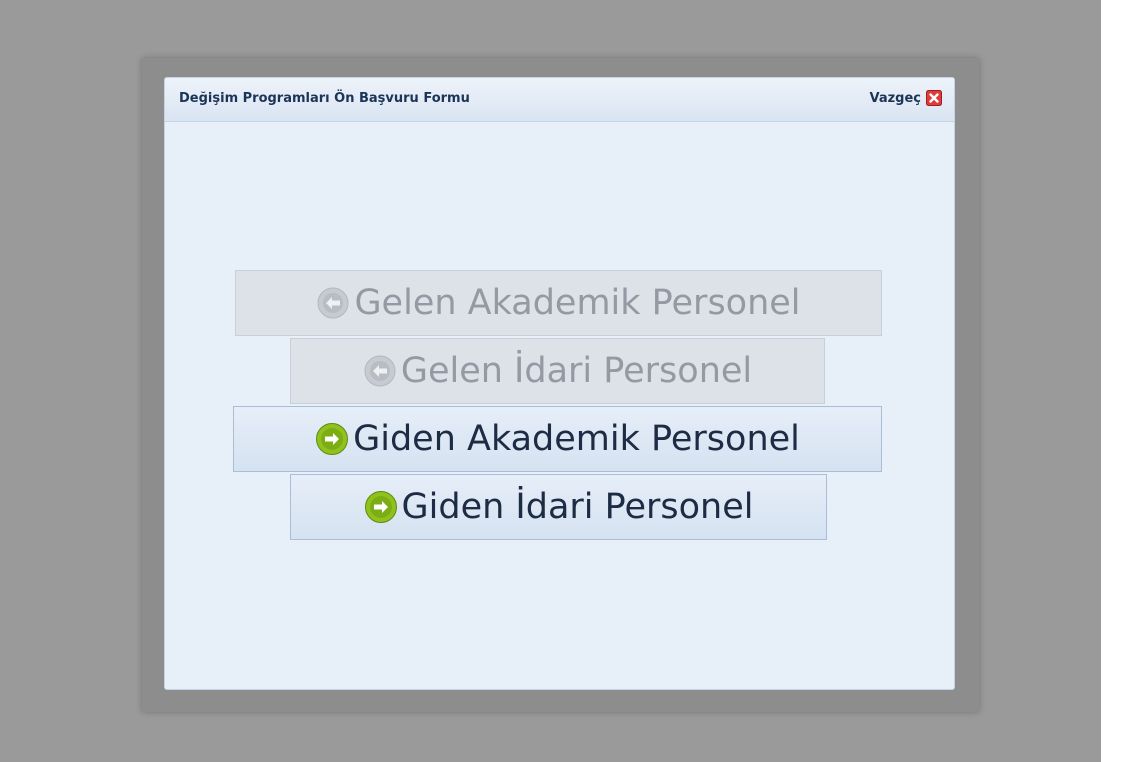 This screenshot has width=1130, height=762. What do you see at coordinates (934, 98) in the screenshot?
I see `close-icon` at bounding box center [934, 98].